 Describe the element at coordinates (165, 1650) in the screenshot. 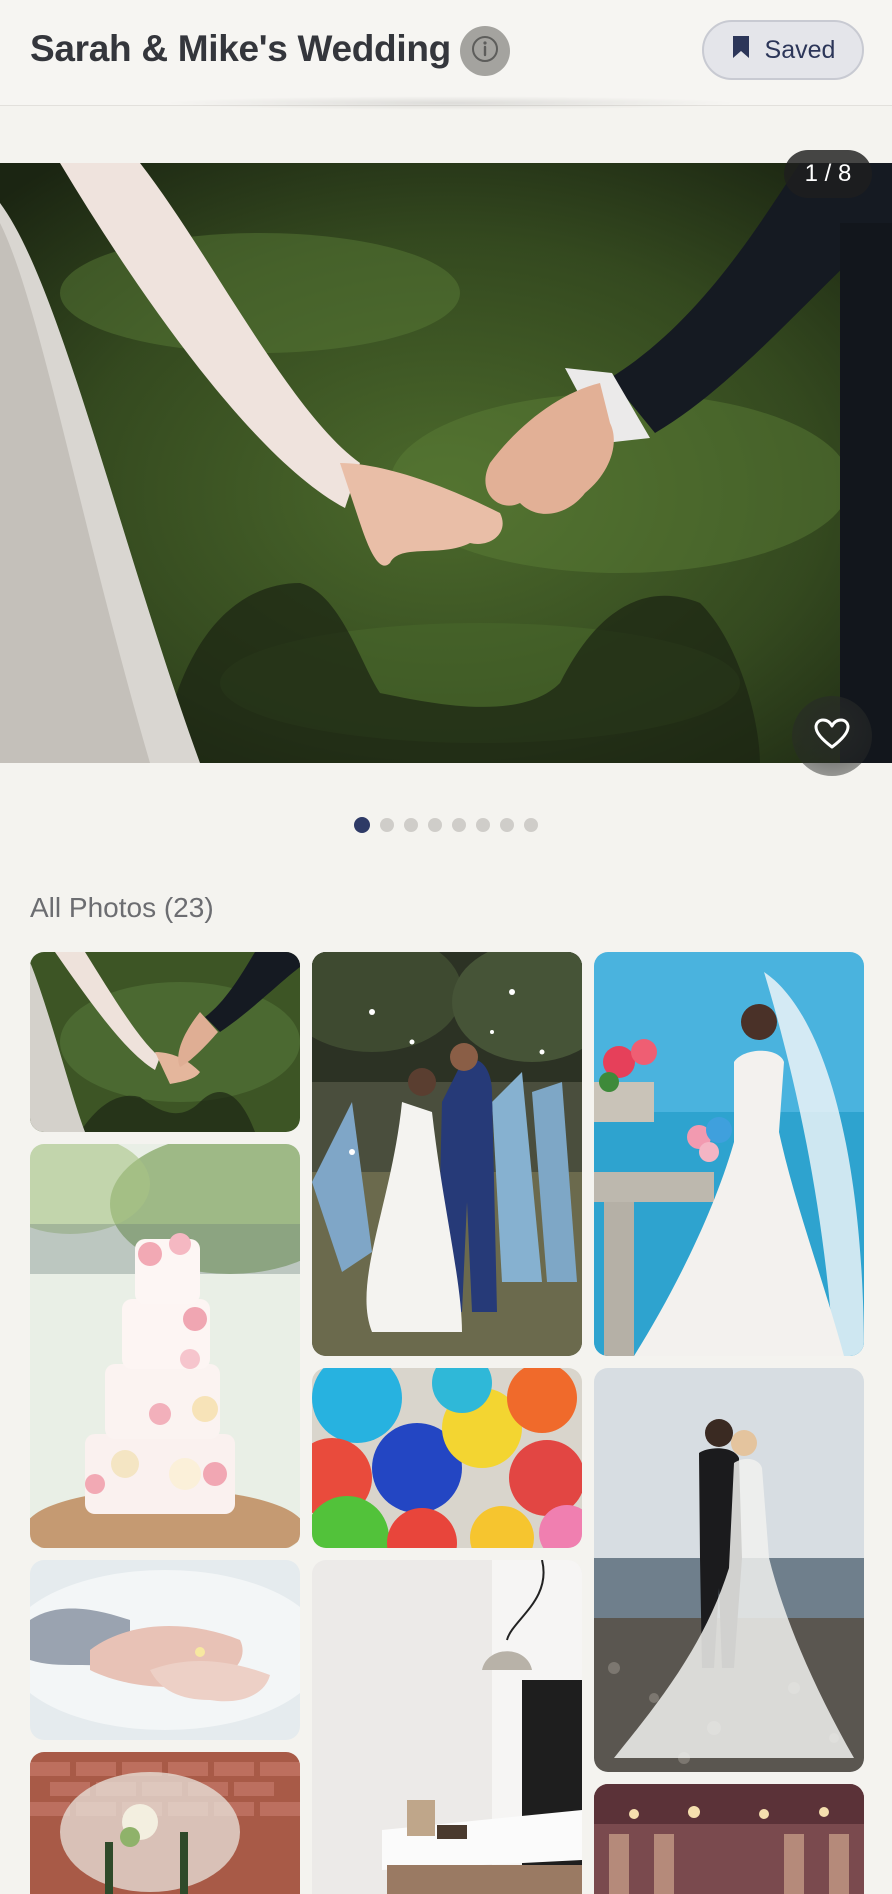

I see `photo-tile-ring-hands` at that location.